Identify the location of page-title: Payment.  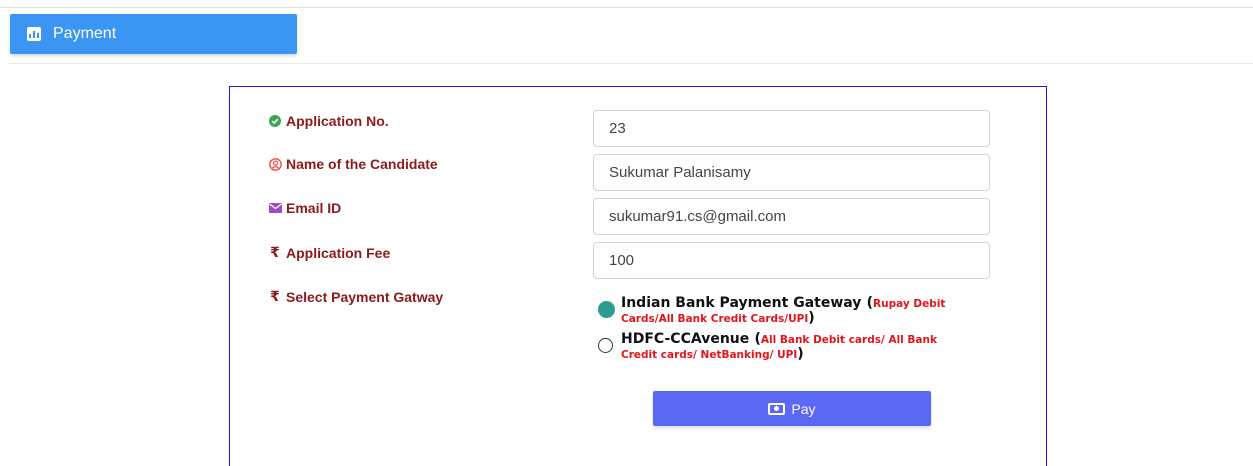
(85, 33).